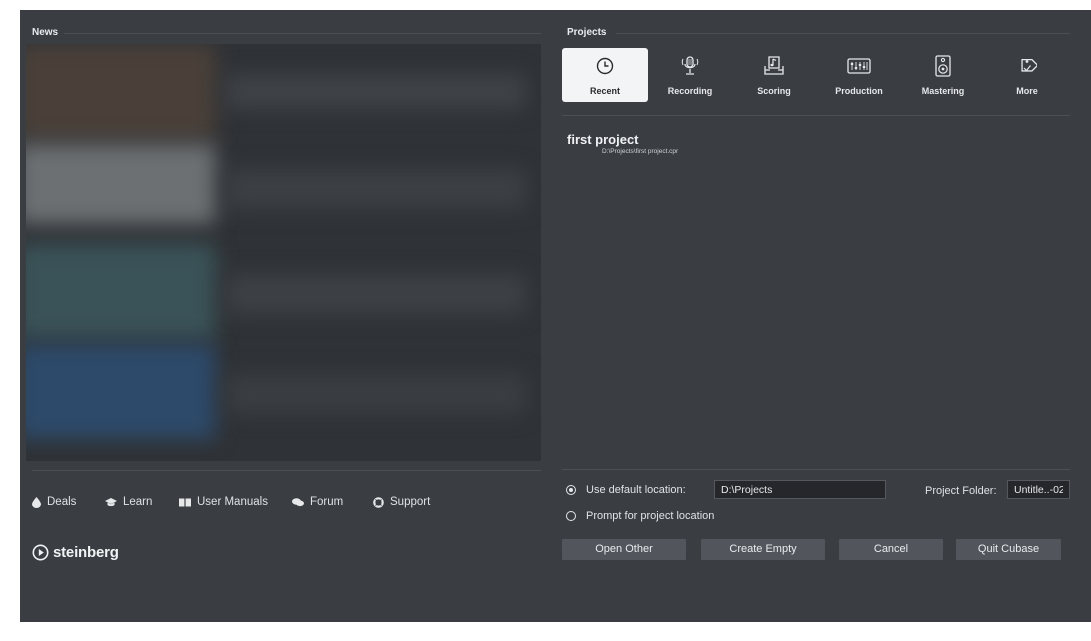  What do you see at coordinates (40, 552) in the screenshot?
I see `steinberg-play-icon` at bounding box center [40, 552].